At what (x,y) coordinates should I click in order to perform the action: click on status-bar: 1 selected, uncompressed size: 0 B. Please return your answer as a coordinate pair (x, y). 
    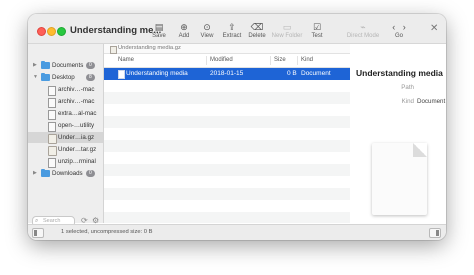
    Looking at the image, I should click on (237, 232).